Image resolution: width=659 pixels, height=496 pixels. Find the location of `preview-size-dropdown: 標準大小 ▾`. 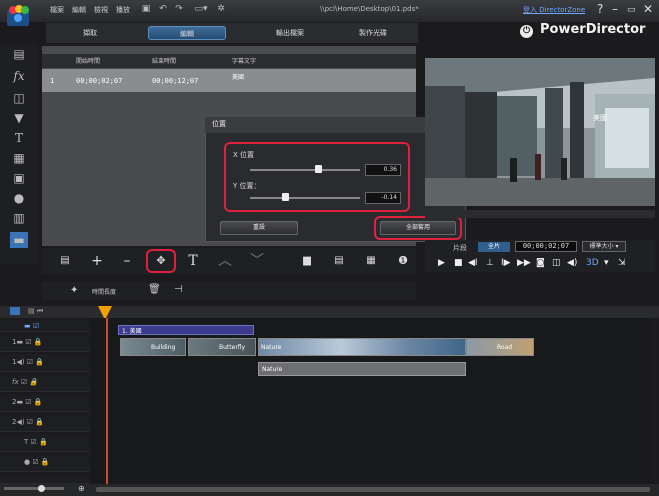

preview-size-dropdown: 標準大小 ▾ is located at coordinates (604, 246).